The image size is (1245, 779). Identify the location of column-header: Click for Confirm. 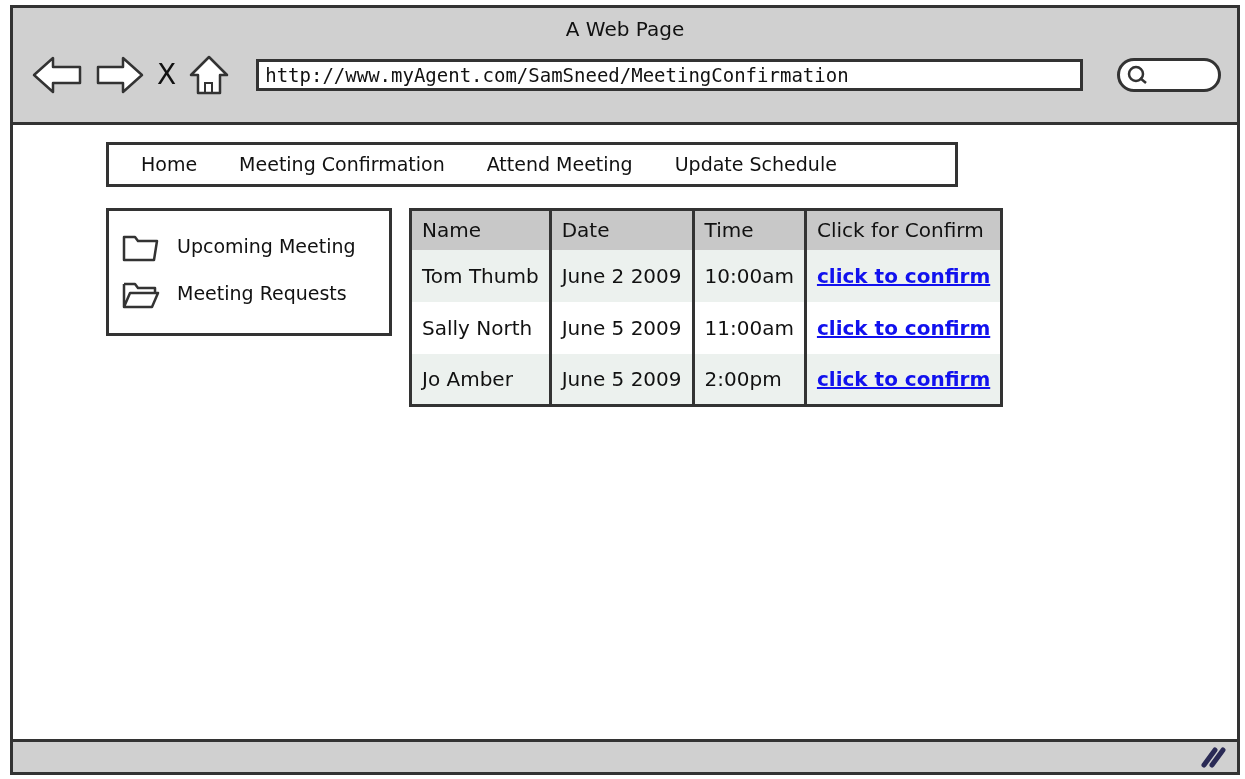
(903, 229).